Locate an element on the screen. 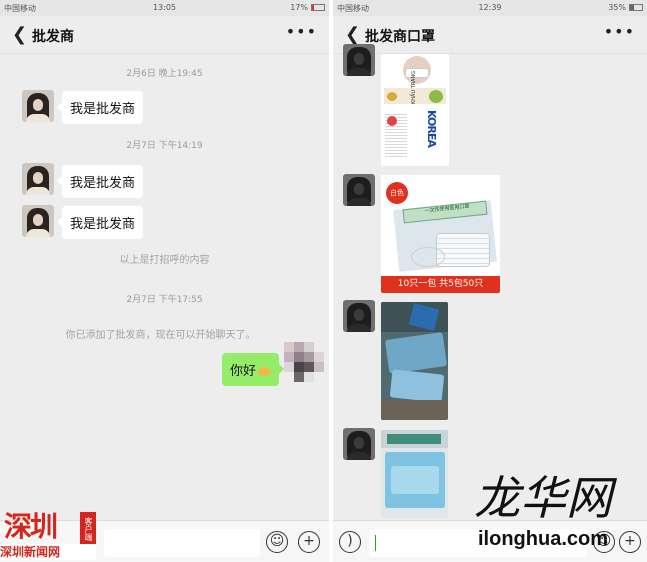 The image size is (647, 562). battery-percent: 17% is located at coordinates (299, 7).